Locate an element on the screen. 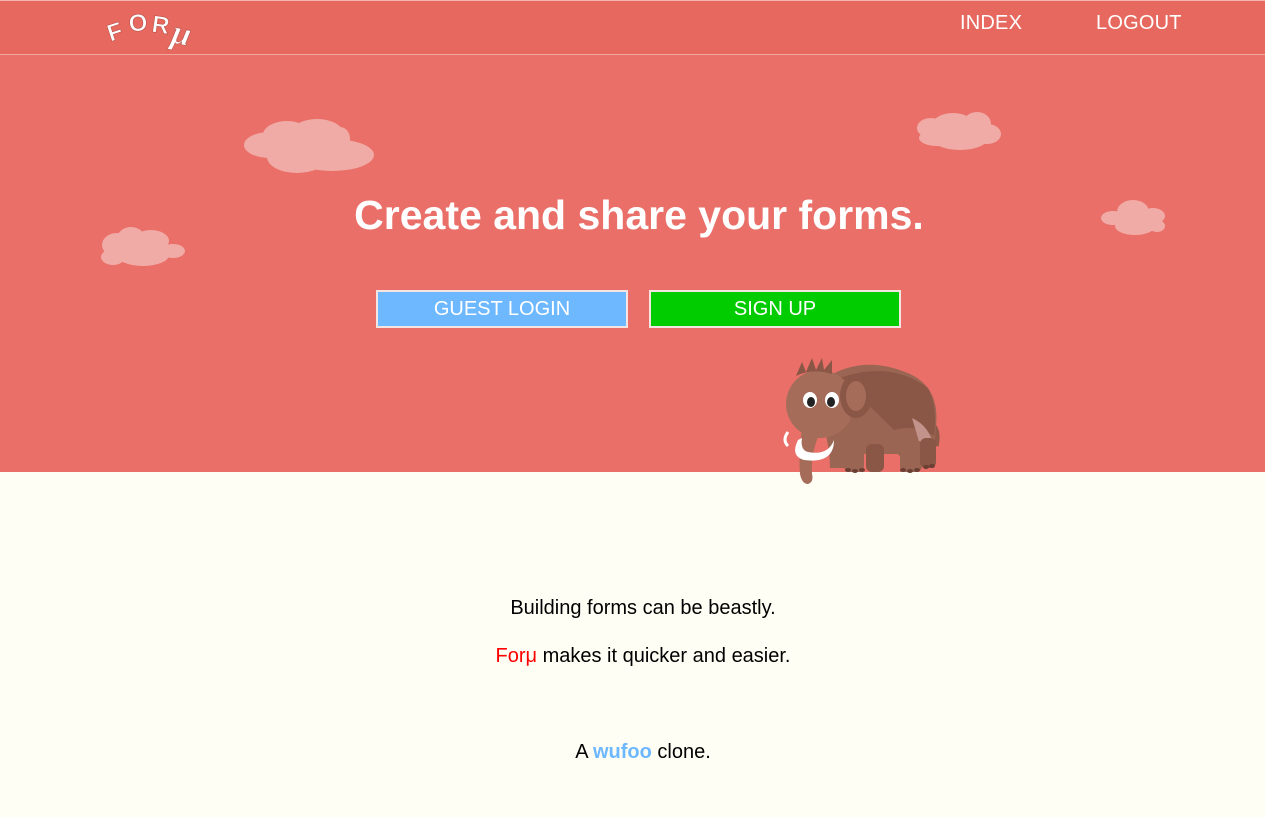 Image resolution: width=1265 pixels, height=817 pixels. tagline-clone: A wufoo clone. is located at coordinates (632, 752).